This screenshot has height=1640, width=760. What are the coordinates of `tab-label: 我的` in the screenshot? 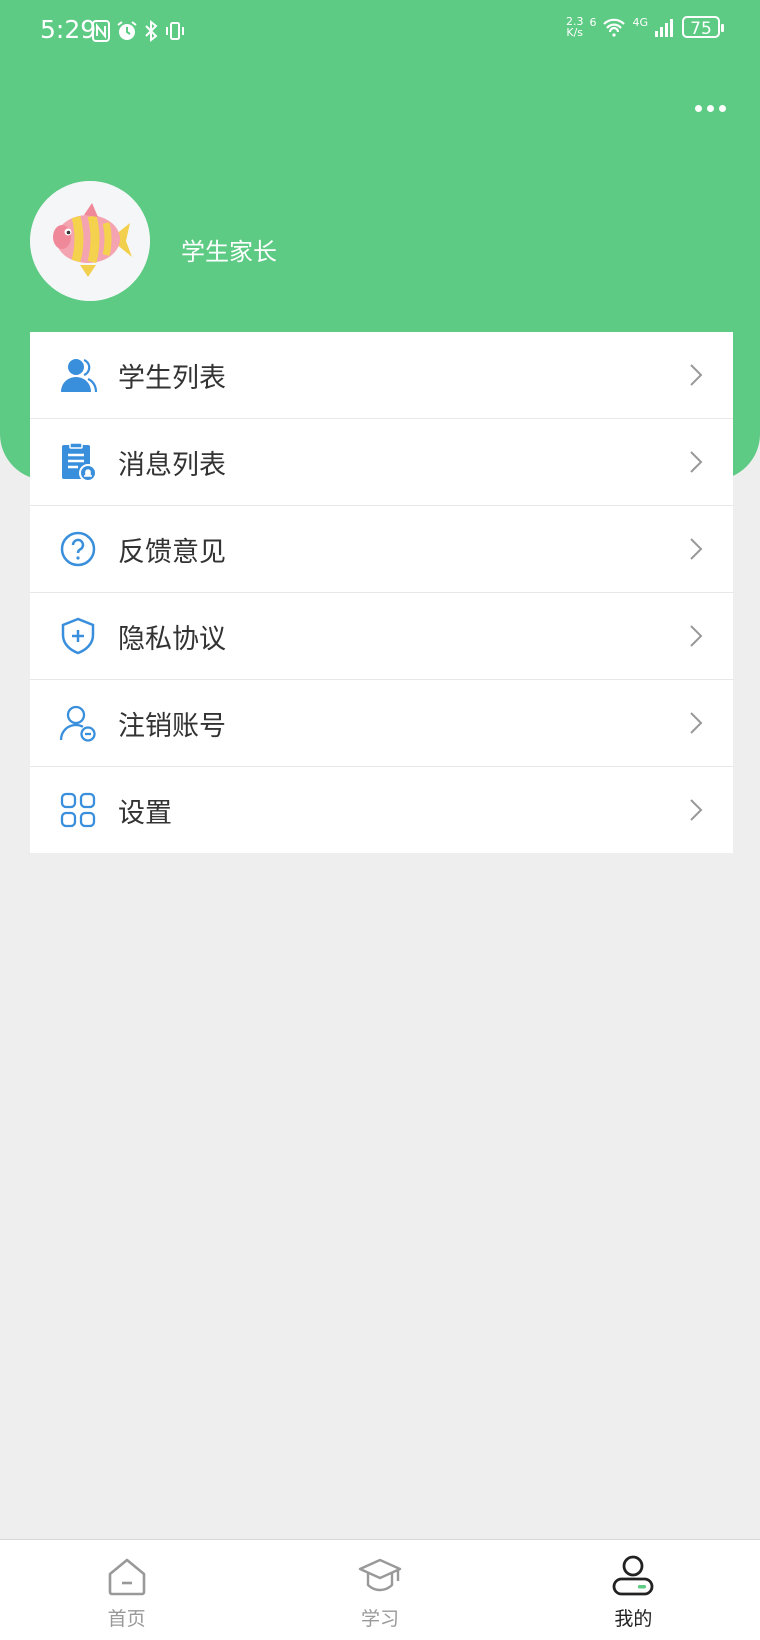 It's located at (633, 1619).